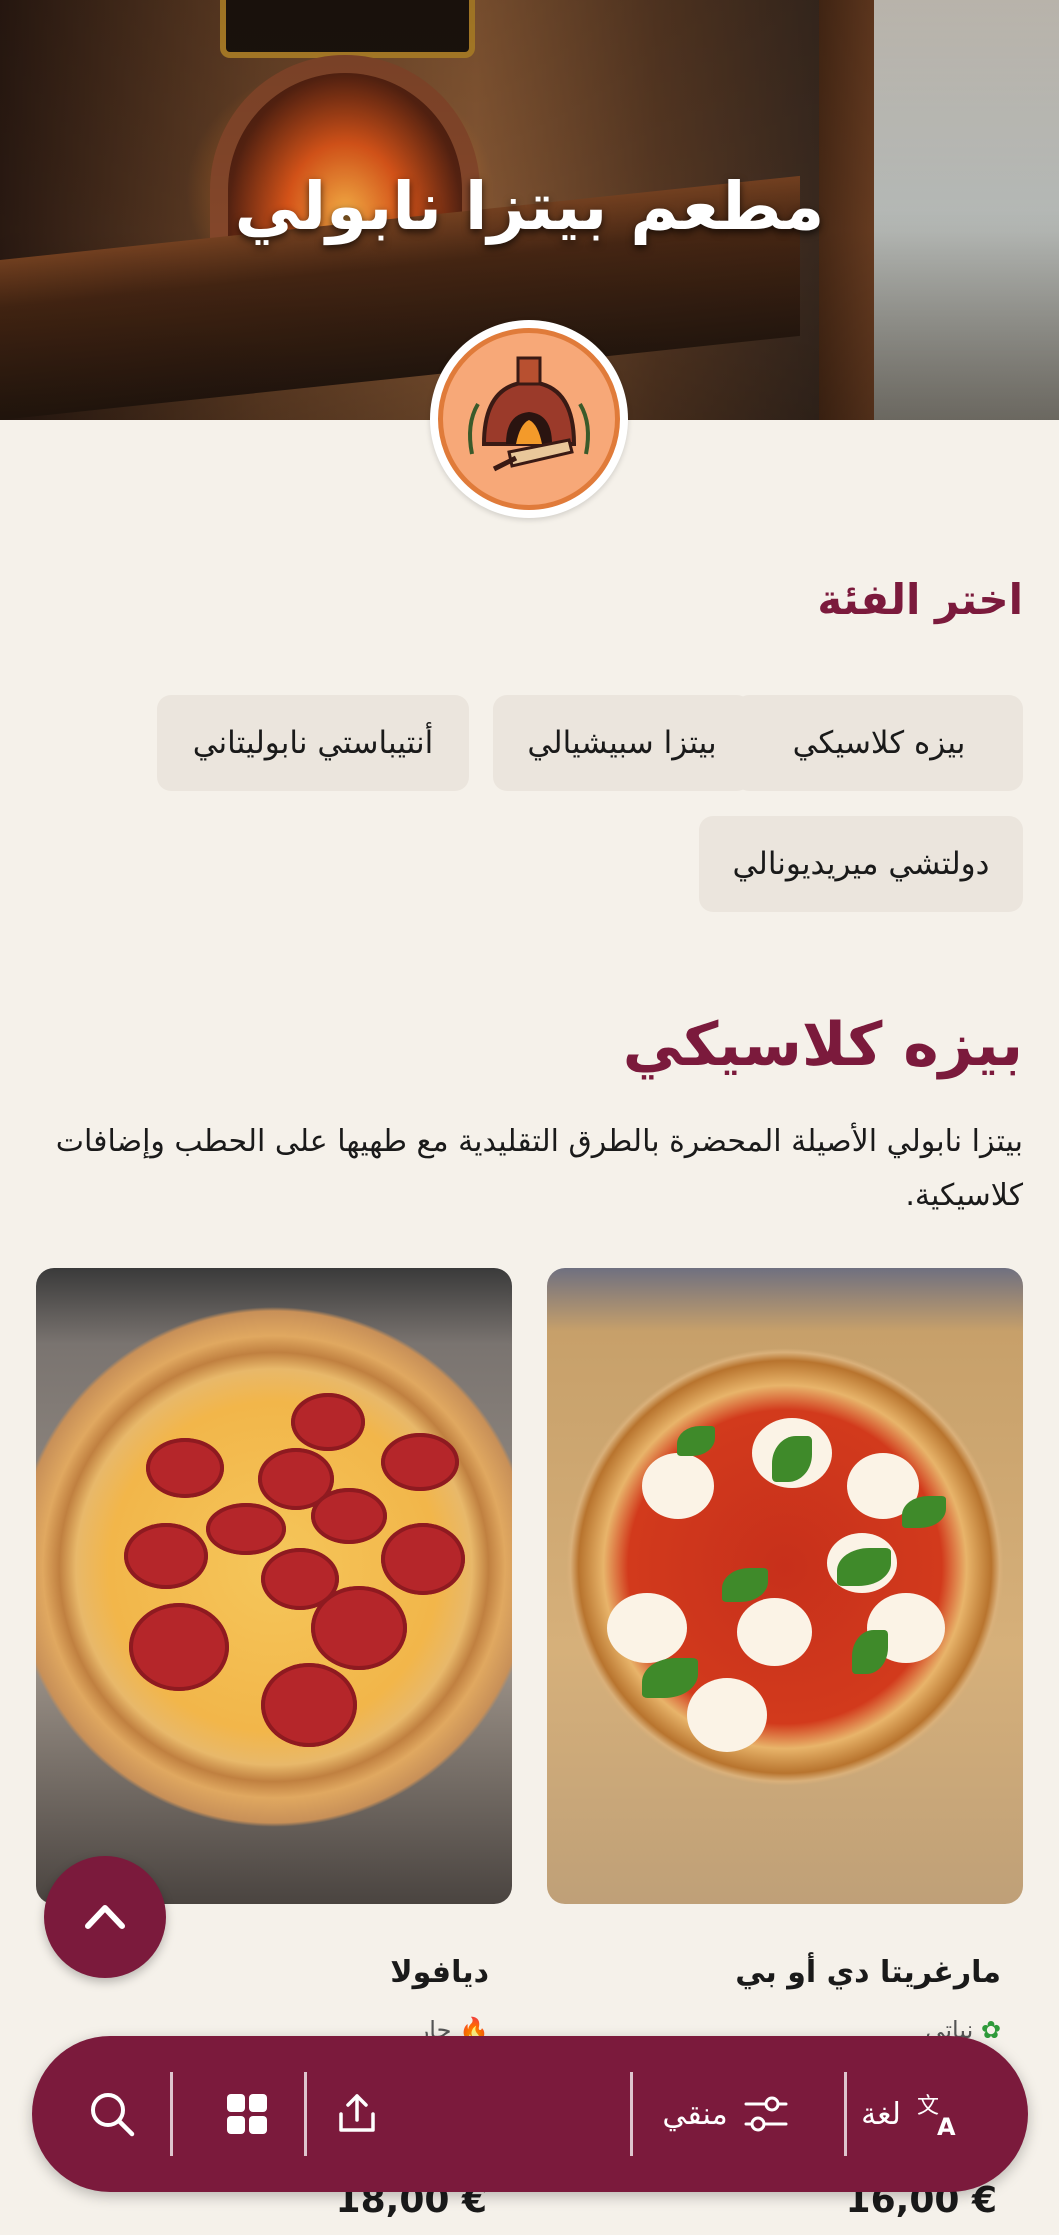  What do you see at coordinates (622, 743) in the screenshot?
I see `category-chip-speciali: بيتزا سبيشيالي` at bounding box center [622, 743].